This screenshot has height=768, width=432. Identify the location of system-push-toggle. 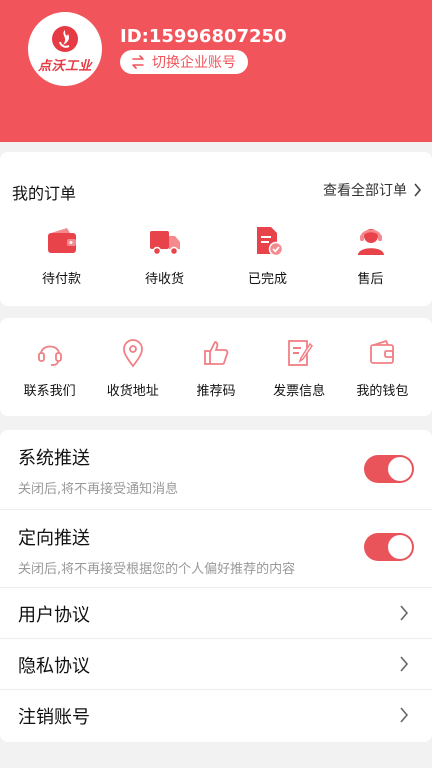
(389, 469).